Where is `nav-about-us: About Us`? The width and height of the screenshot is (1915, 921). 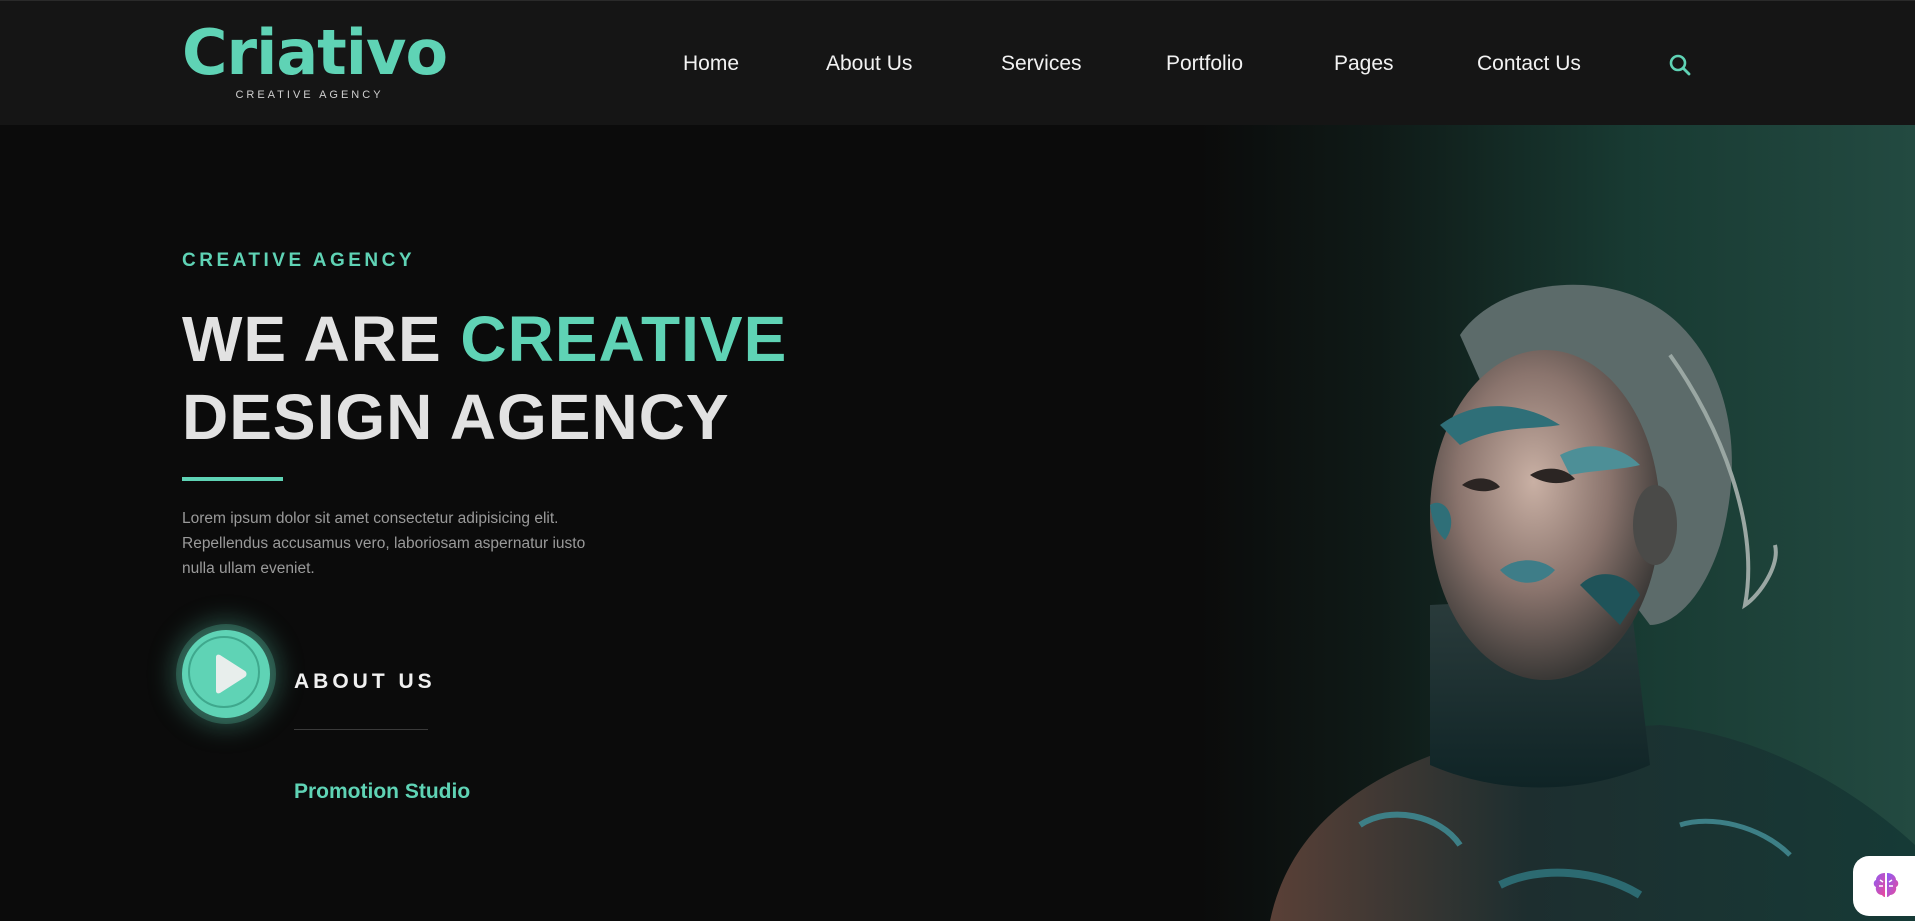
nav-about-us: About Us is located at coordinates (869, 64).